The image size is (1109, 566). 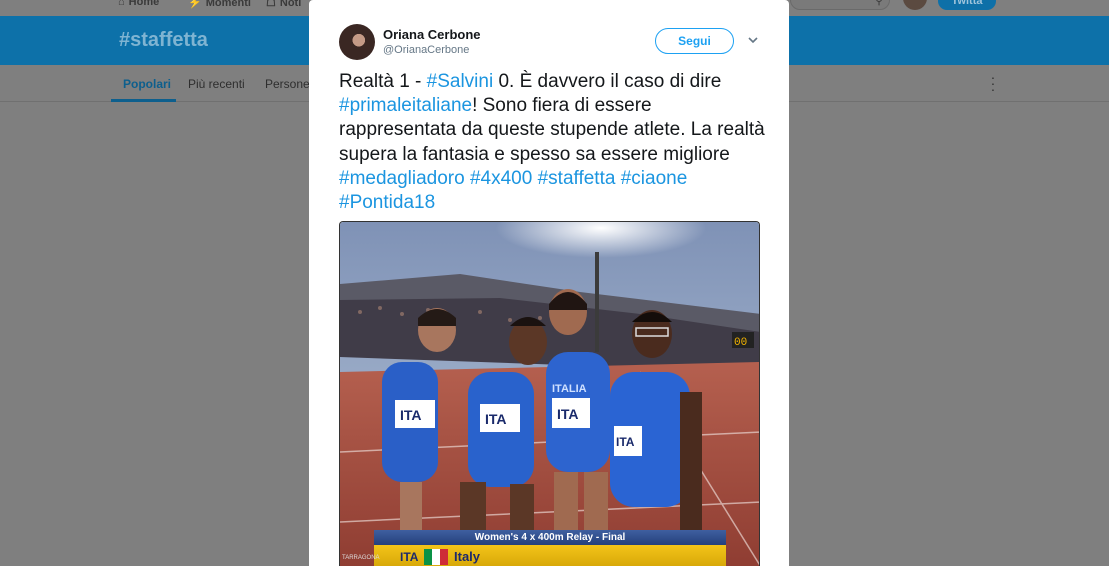 I want to click on italy-flag-icon, so click(x=436, y=557).